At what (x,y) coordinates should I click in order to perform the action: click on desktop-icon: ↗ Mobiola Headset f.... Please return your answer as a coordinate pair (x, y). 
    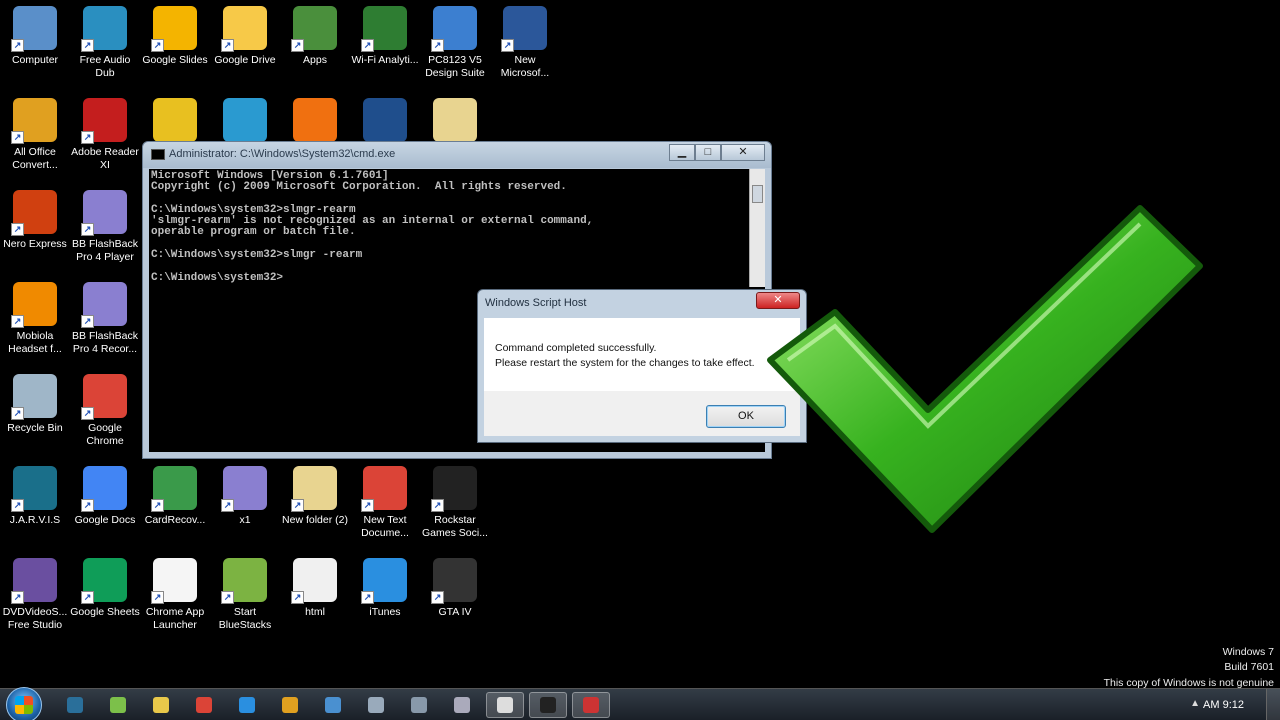
    Looking at the image, I should click on (35, 319).